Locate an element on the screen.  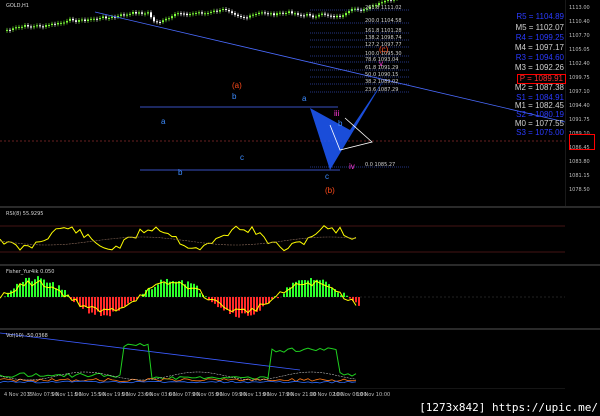
wave-label: iii is located at coordinates (337, 113).